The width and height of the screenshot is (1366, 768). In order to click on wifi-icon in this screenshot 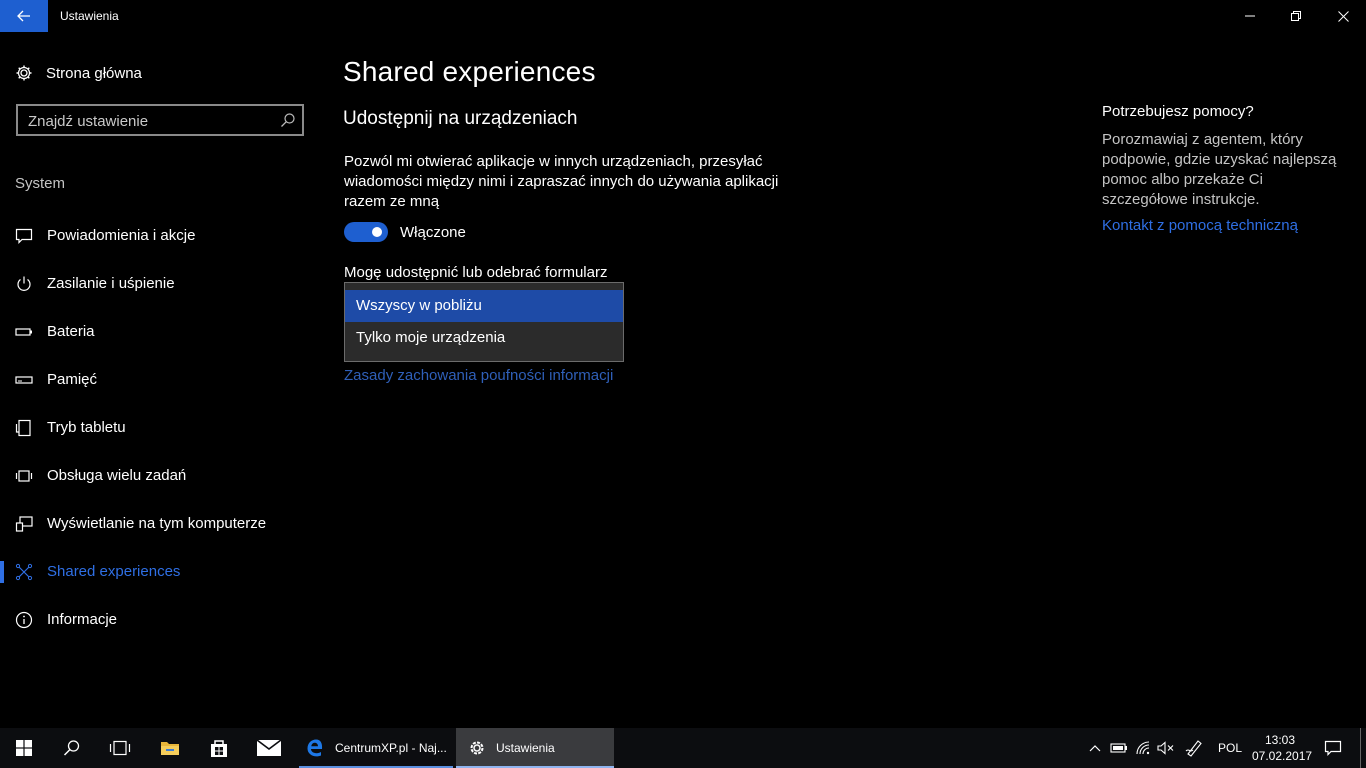, I will do `click(1143, 748)`.